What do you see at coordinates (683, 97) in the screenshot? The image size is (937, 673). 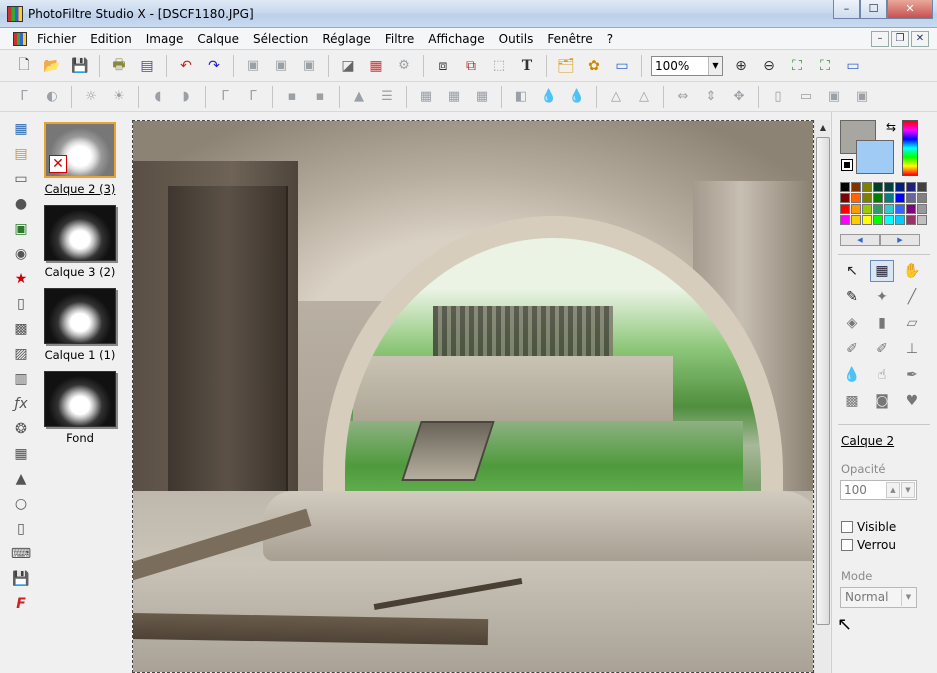 I see `flip-horizontal-icon: ⇔` at bounding box center [683, 97].